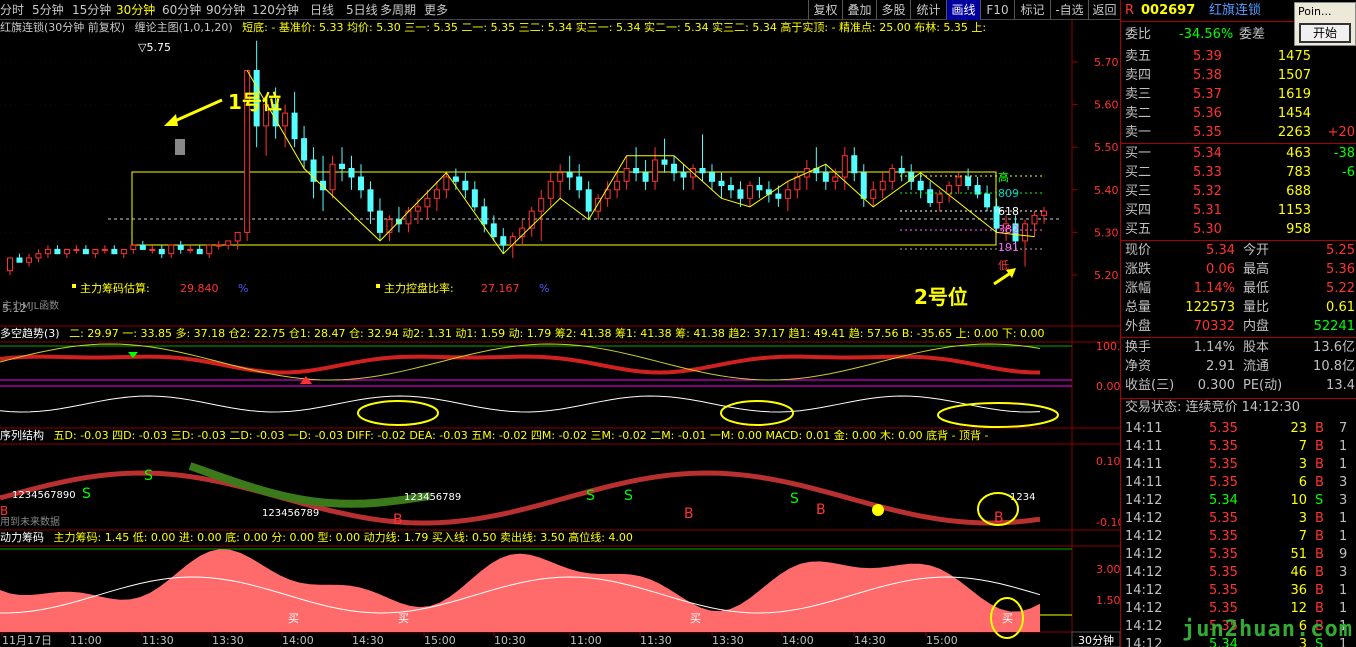  Describe the element at coordinates (1144, 428) in the screenshot. I see `tick-time-0: 14:11` at that location.